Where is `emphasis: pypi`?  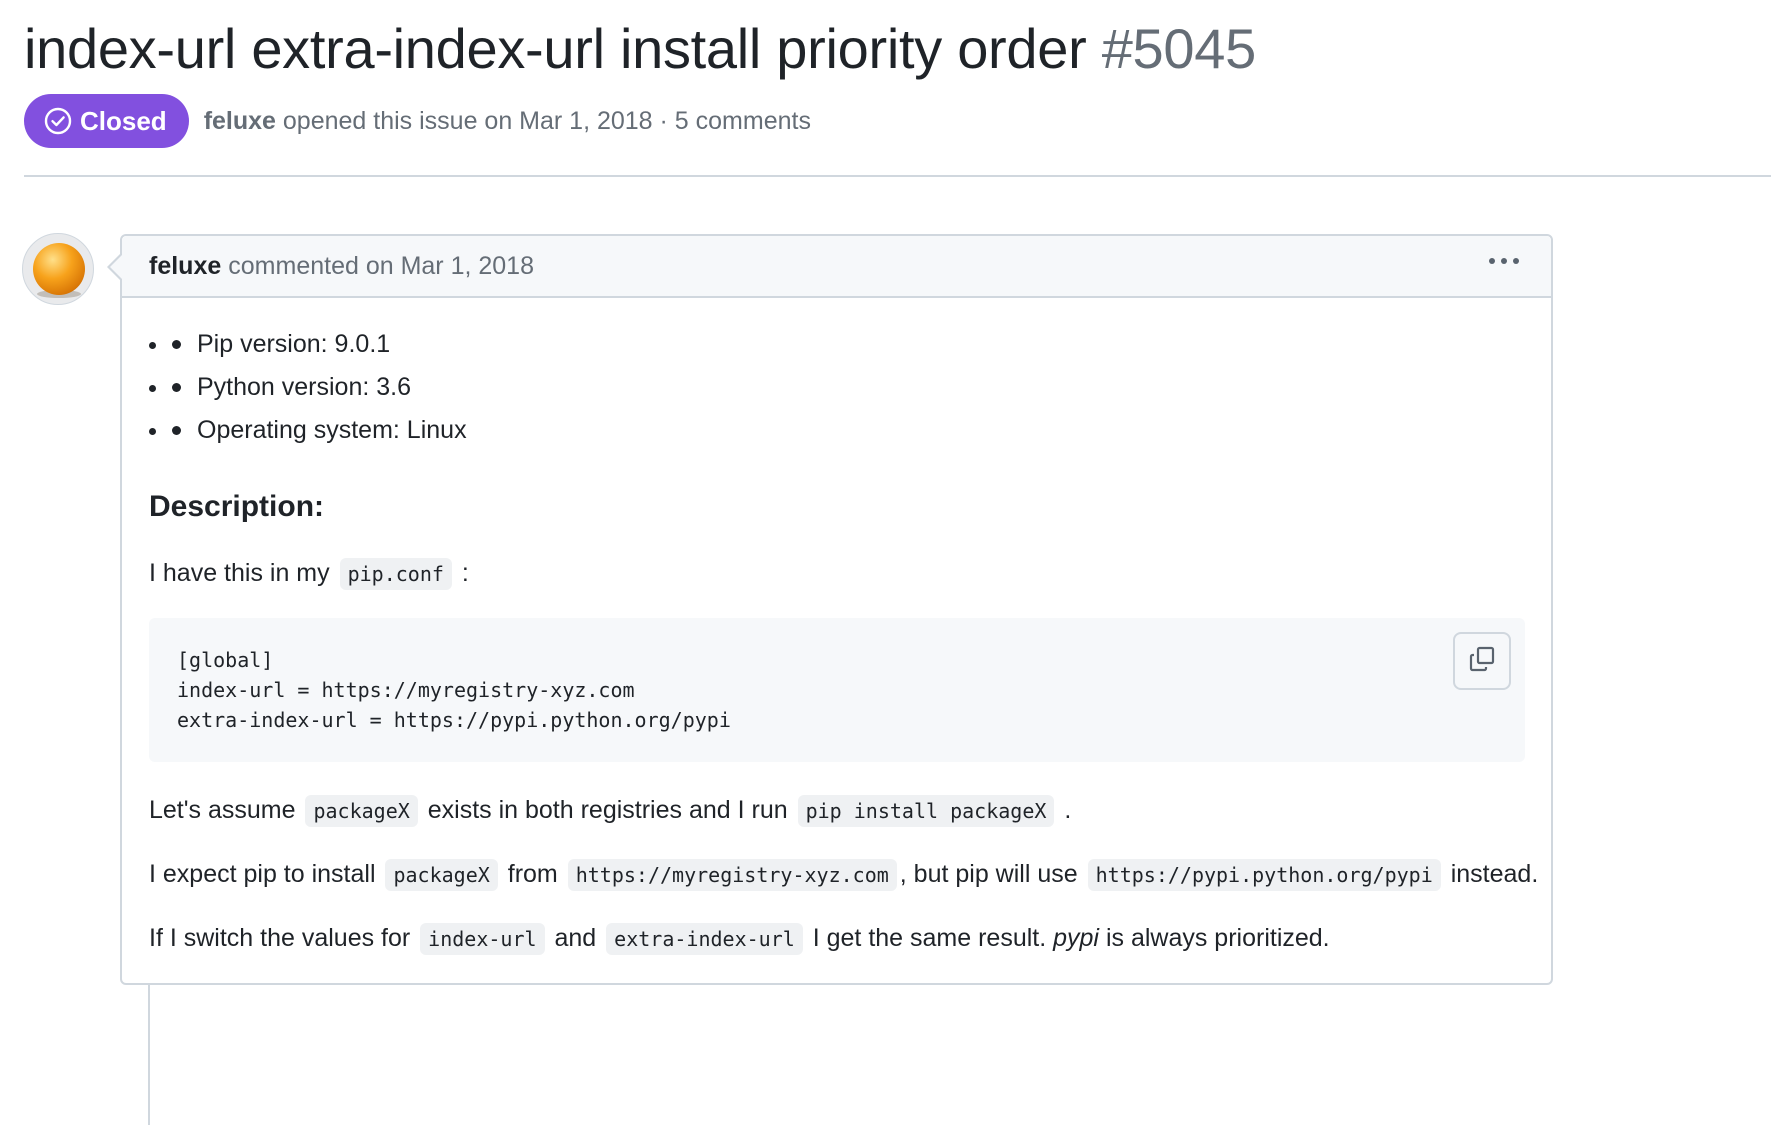
emphasis: pypi is located at coordinates (1076, 938).